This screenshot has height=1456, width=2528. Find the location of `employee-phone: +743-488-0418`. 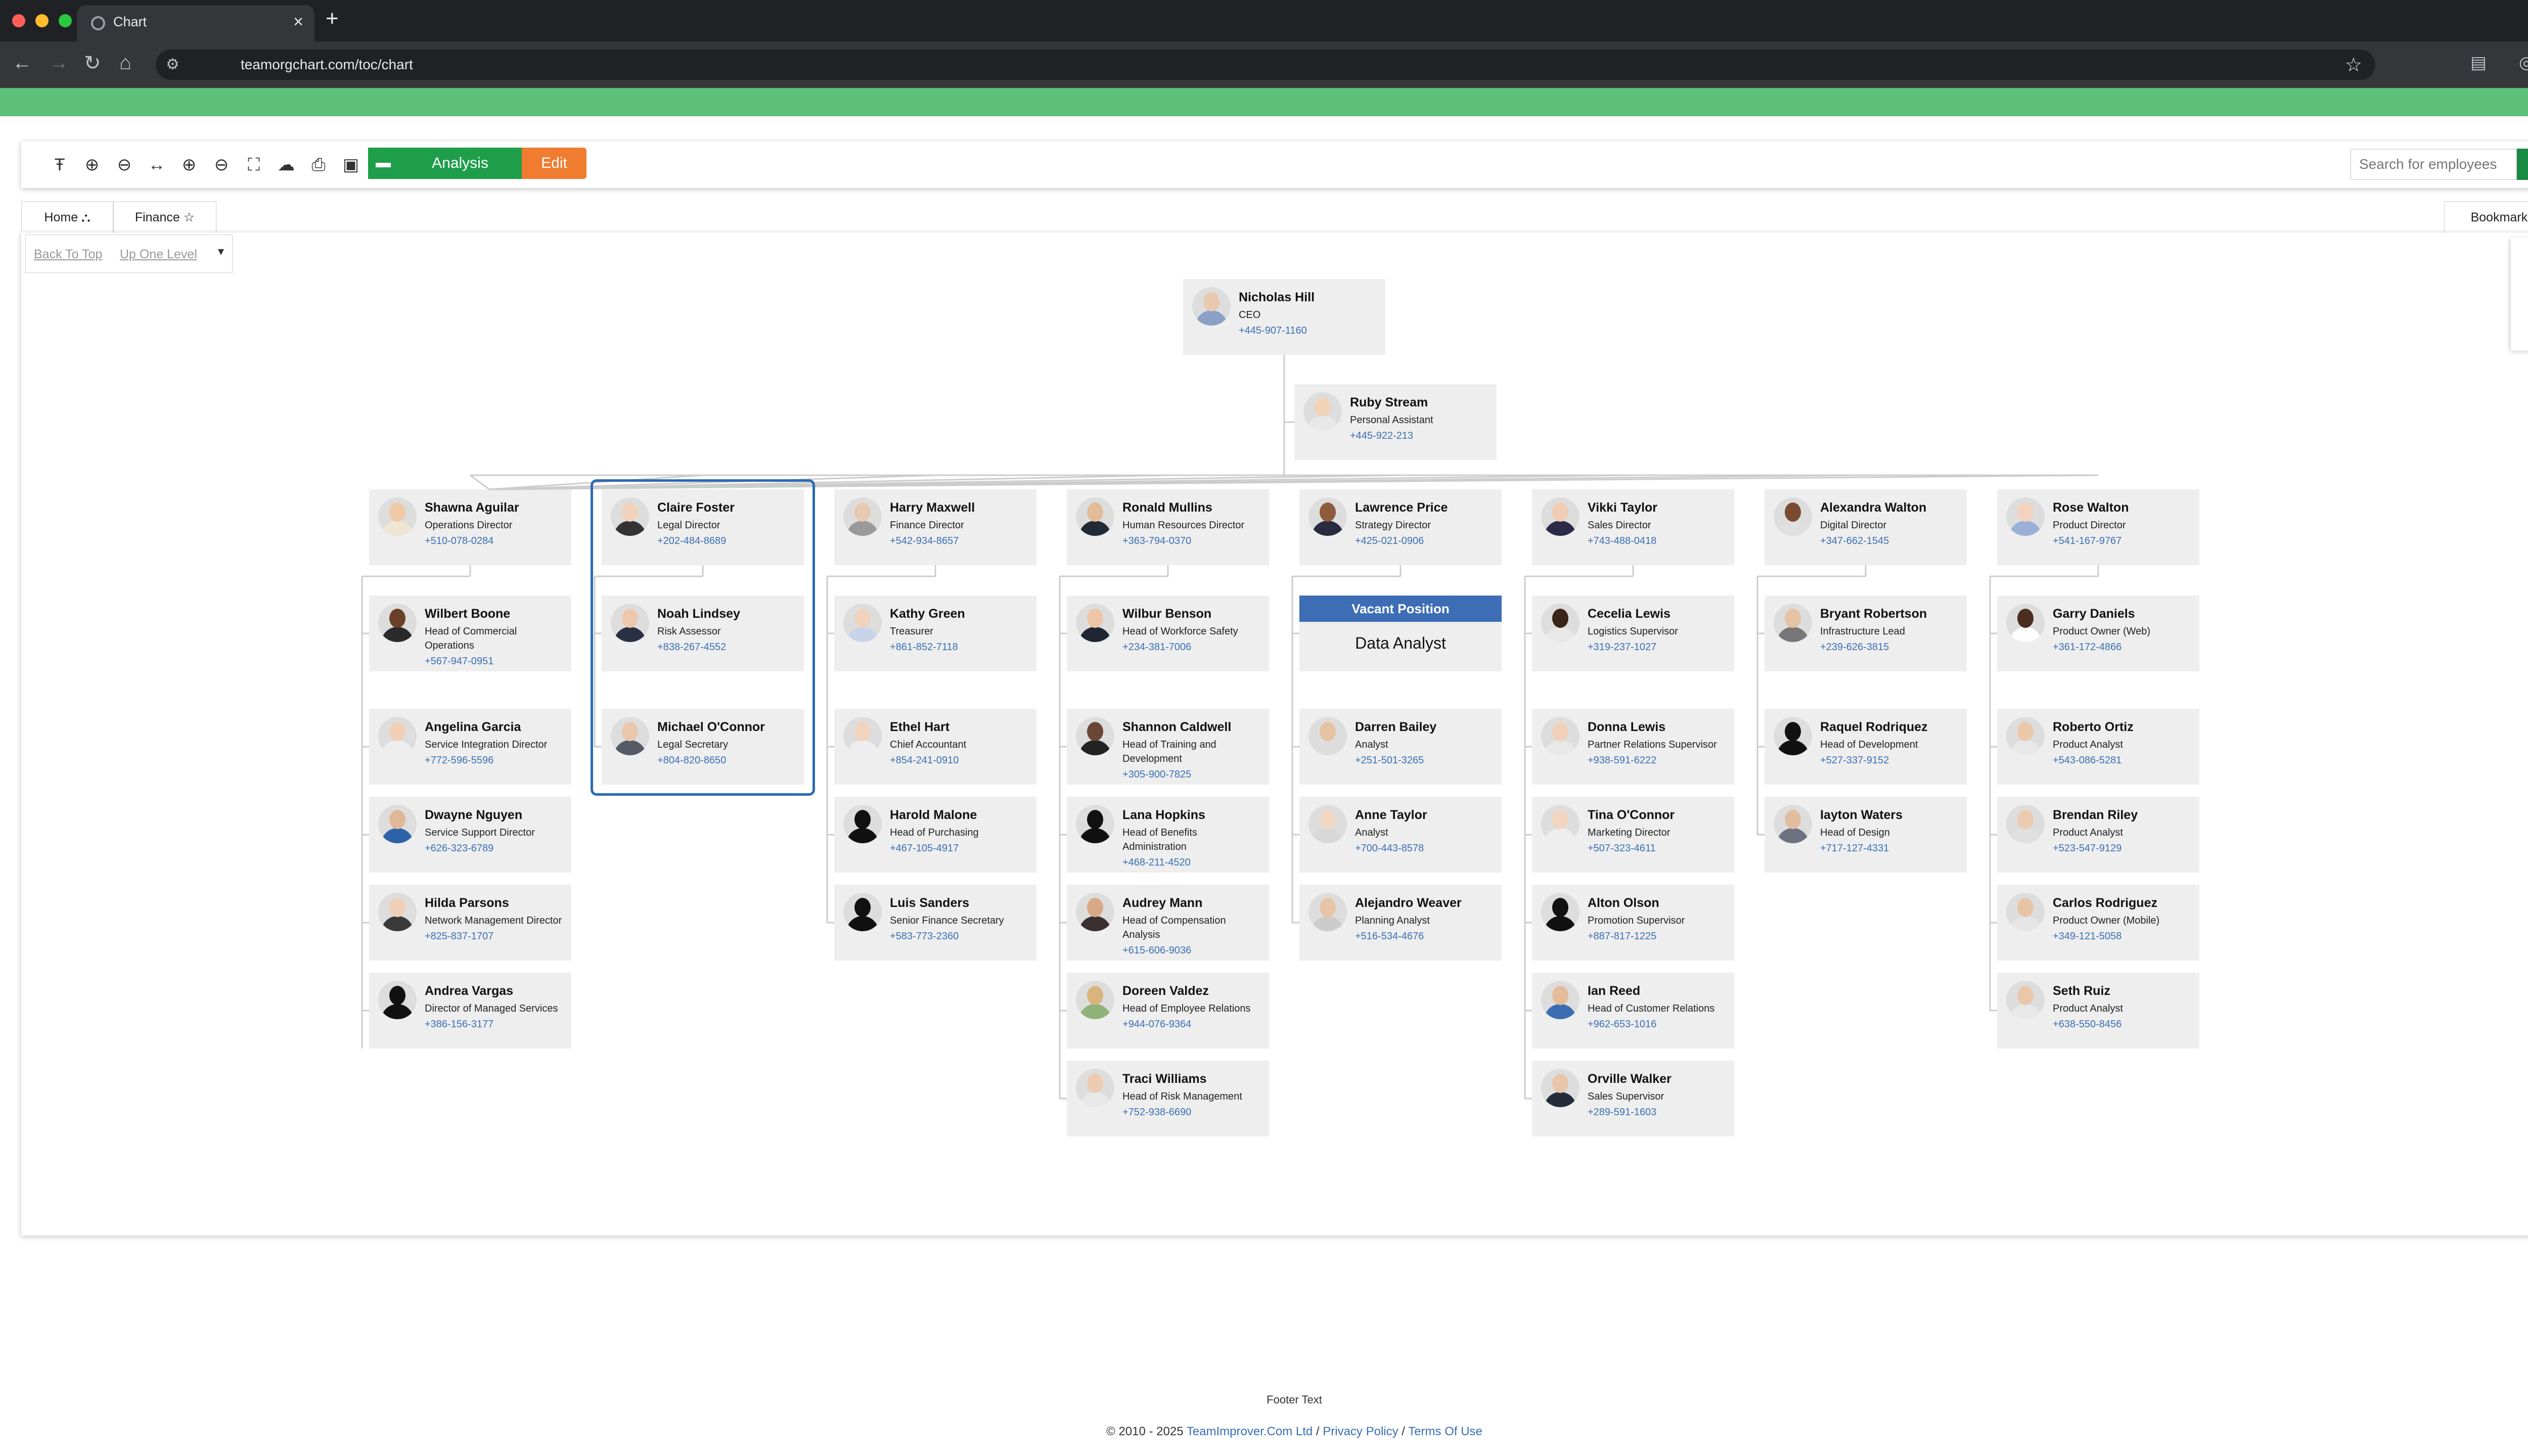

employee-phone: +743-488-0418 is located at coordinates (1658, 541).